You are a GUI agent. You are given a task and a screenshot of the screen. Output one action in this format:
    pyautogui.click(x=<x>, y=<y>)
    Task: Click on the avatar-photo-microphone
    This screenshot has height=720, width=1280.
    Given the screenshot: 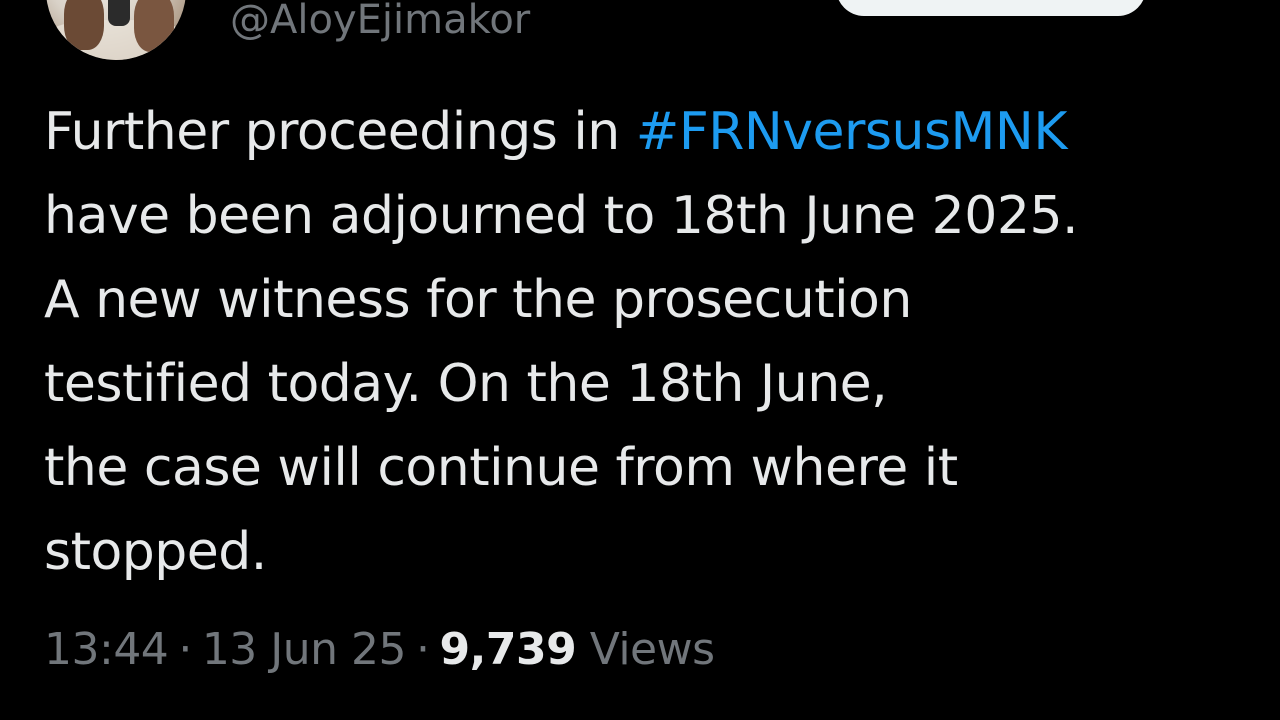 What is the action you would take?
    pyautogui.click(x=119, y=13)
    